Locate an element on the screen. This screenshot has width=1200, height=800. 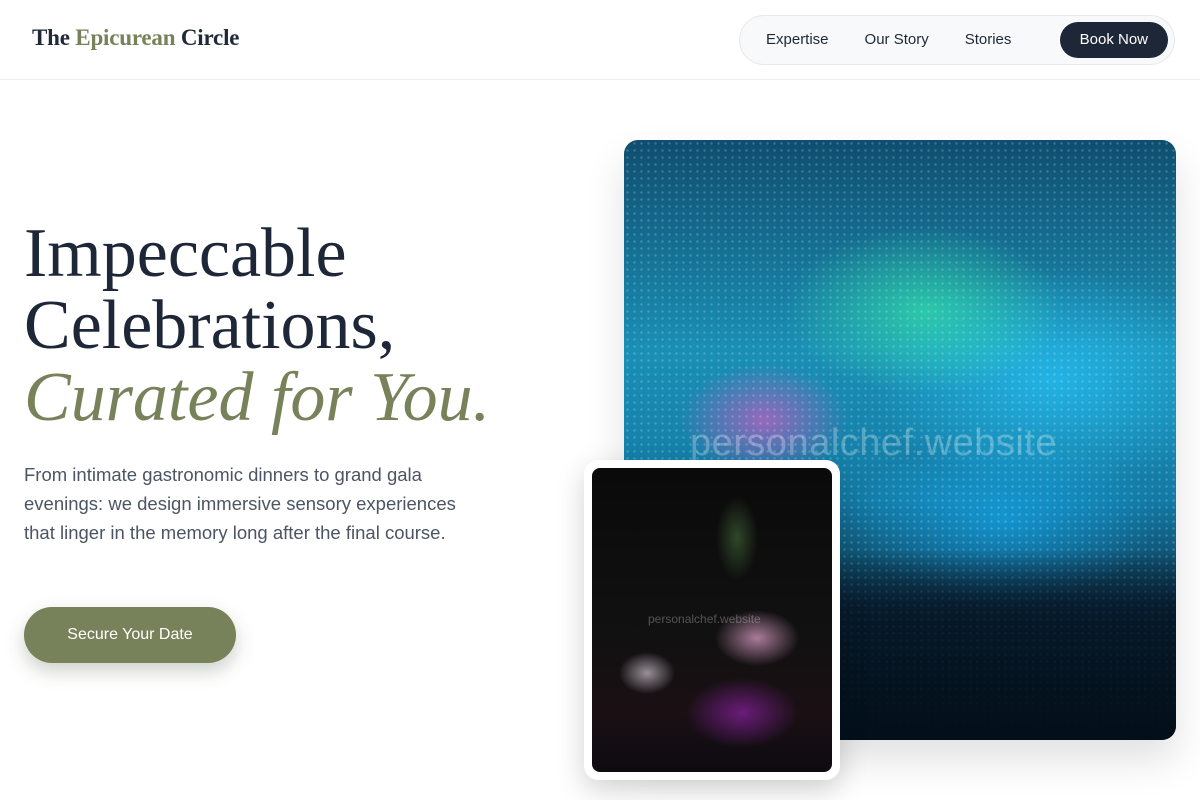
secure-your-date-button: Secure Your Date is located at coordinates (130, 635).